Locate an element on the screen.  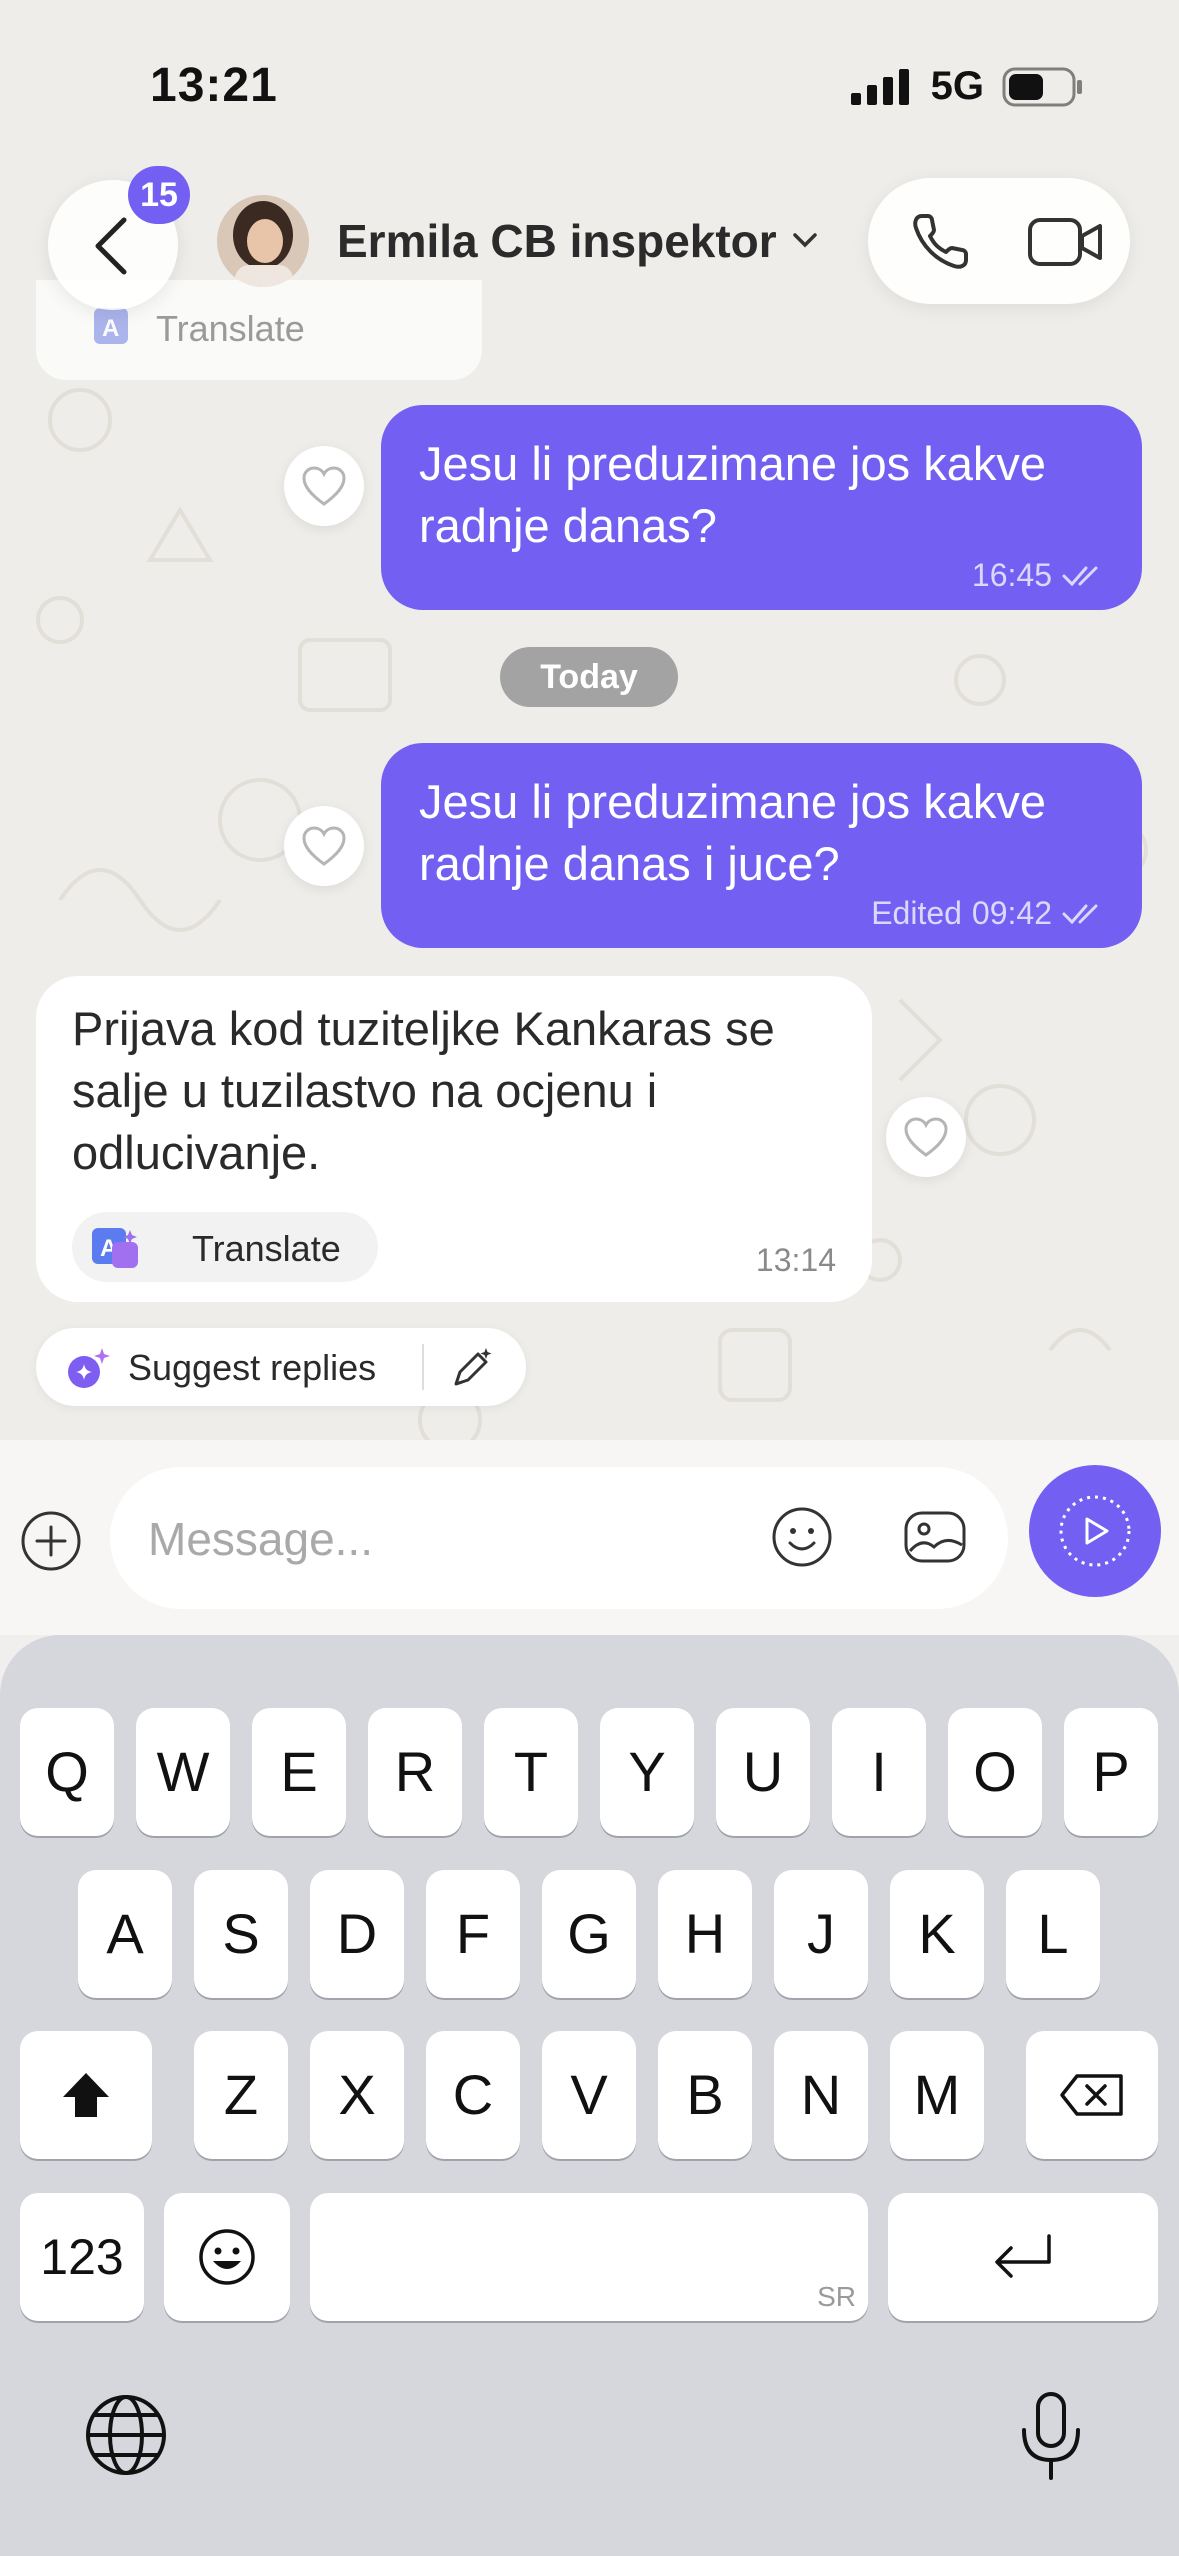
signal-icon is located at coordinates (879, 86).